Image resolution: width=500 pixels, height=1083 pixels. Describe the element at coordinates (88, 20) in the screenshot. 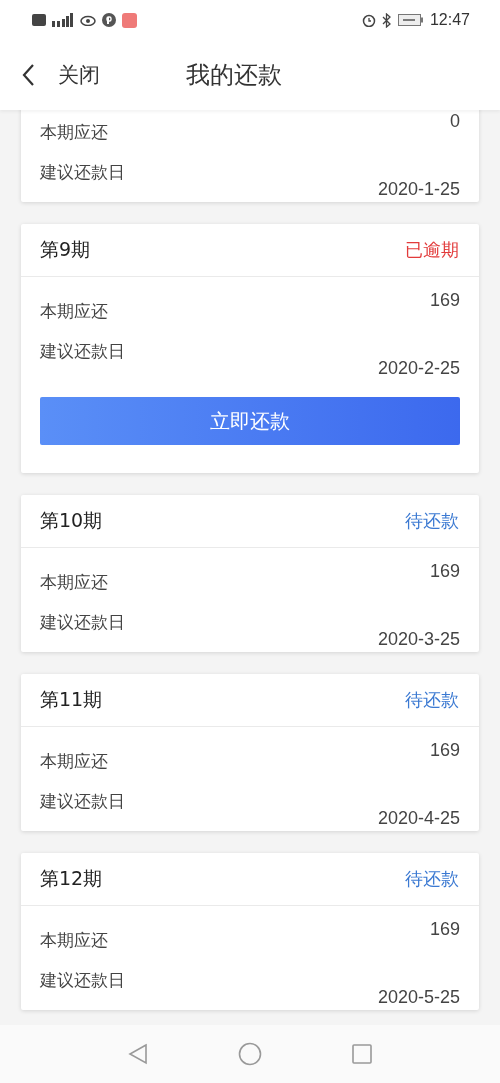

I see `eye-icon` at that location.